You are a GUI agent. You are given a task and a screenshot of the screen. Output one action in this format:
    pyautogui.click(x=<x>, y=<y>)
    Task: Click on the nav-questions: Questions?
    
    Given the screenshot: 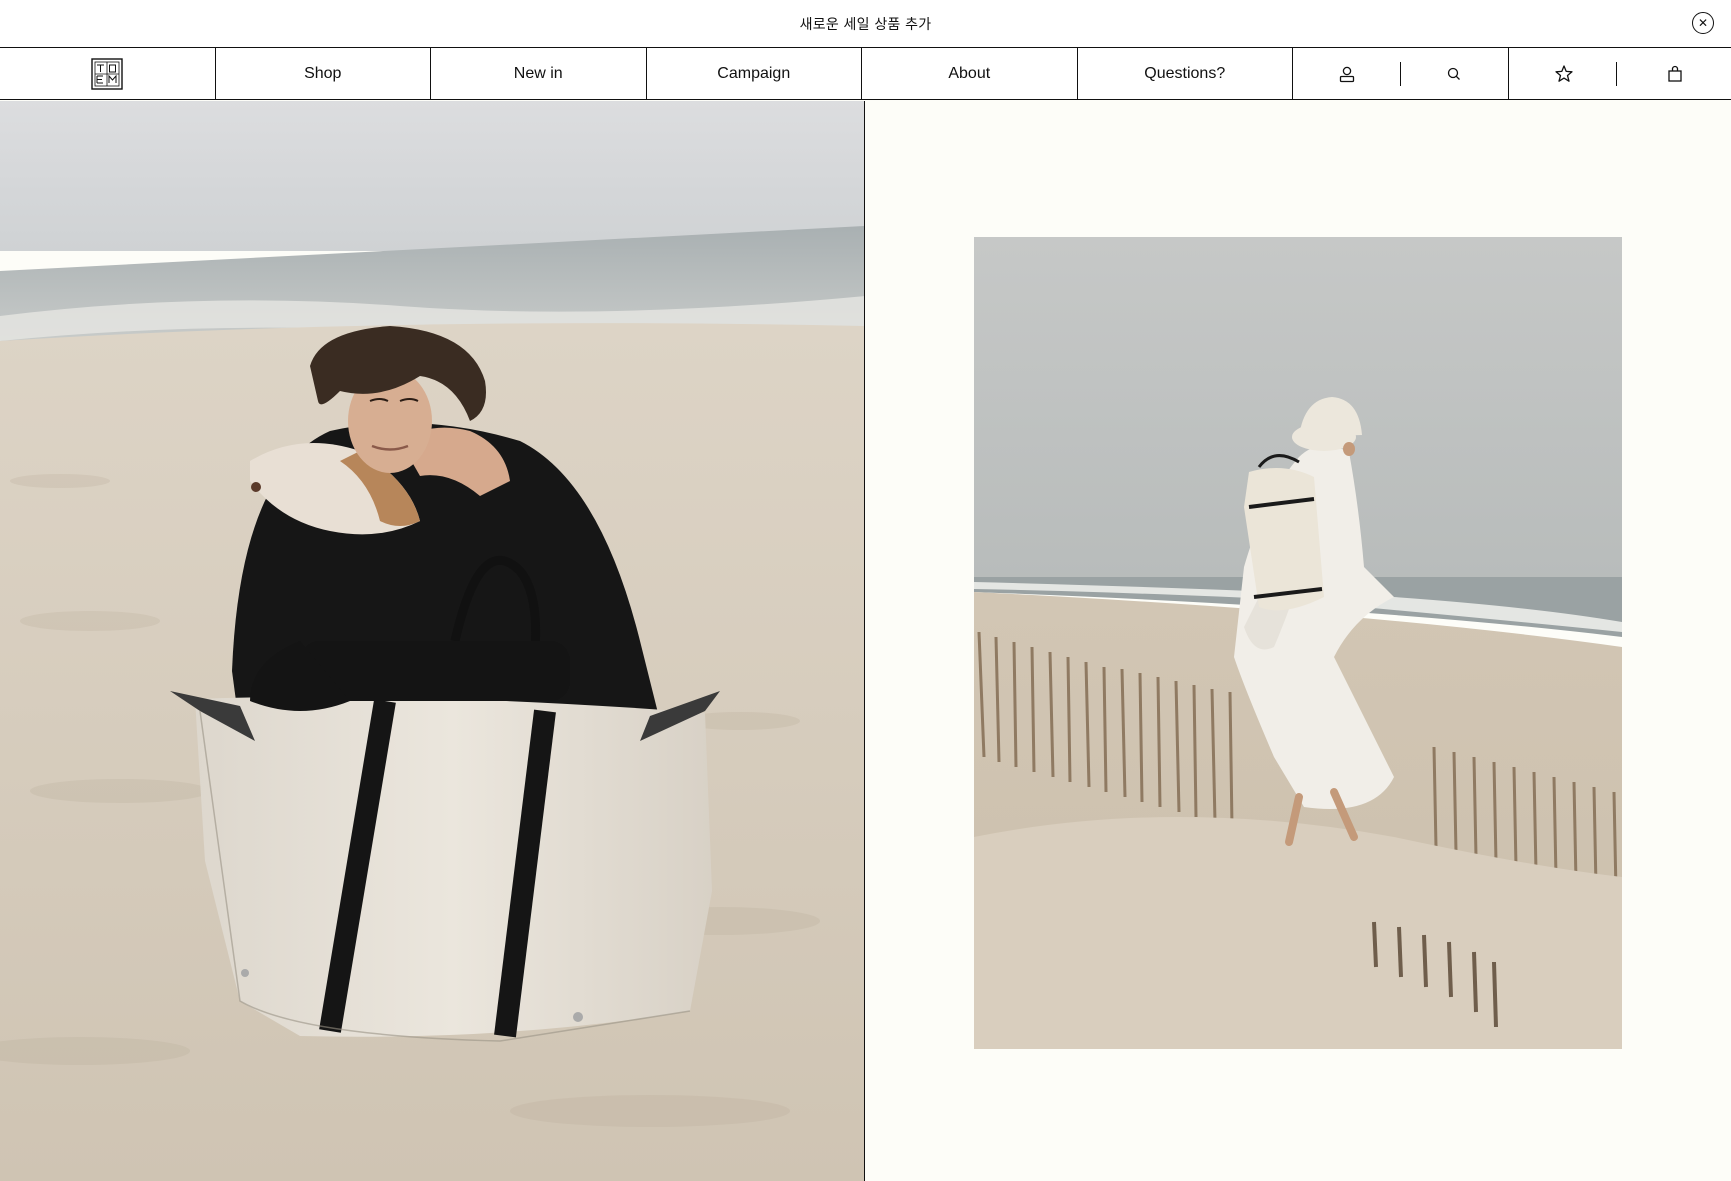 What is the action you would take?
    pyautogui.click(x=1185, y=73)
    